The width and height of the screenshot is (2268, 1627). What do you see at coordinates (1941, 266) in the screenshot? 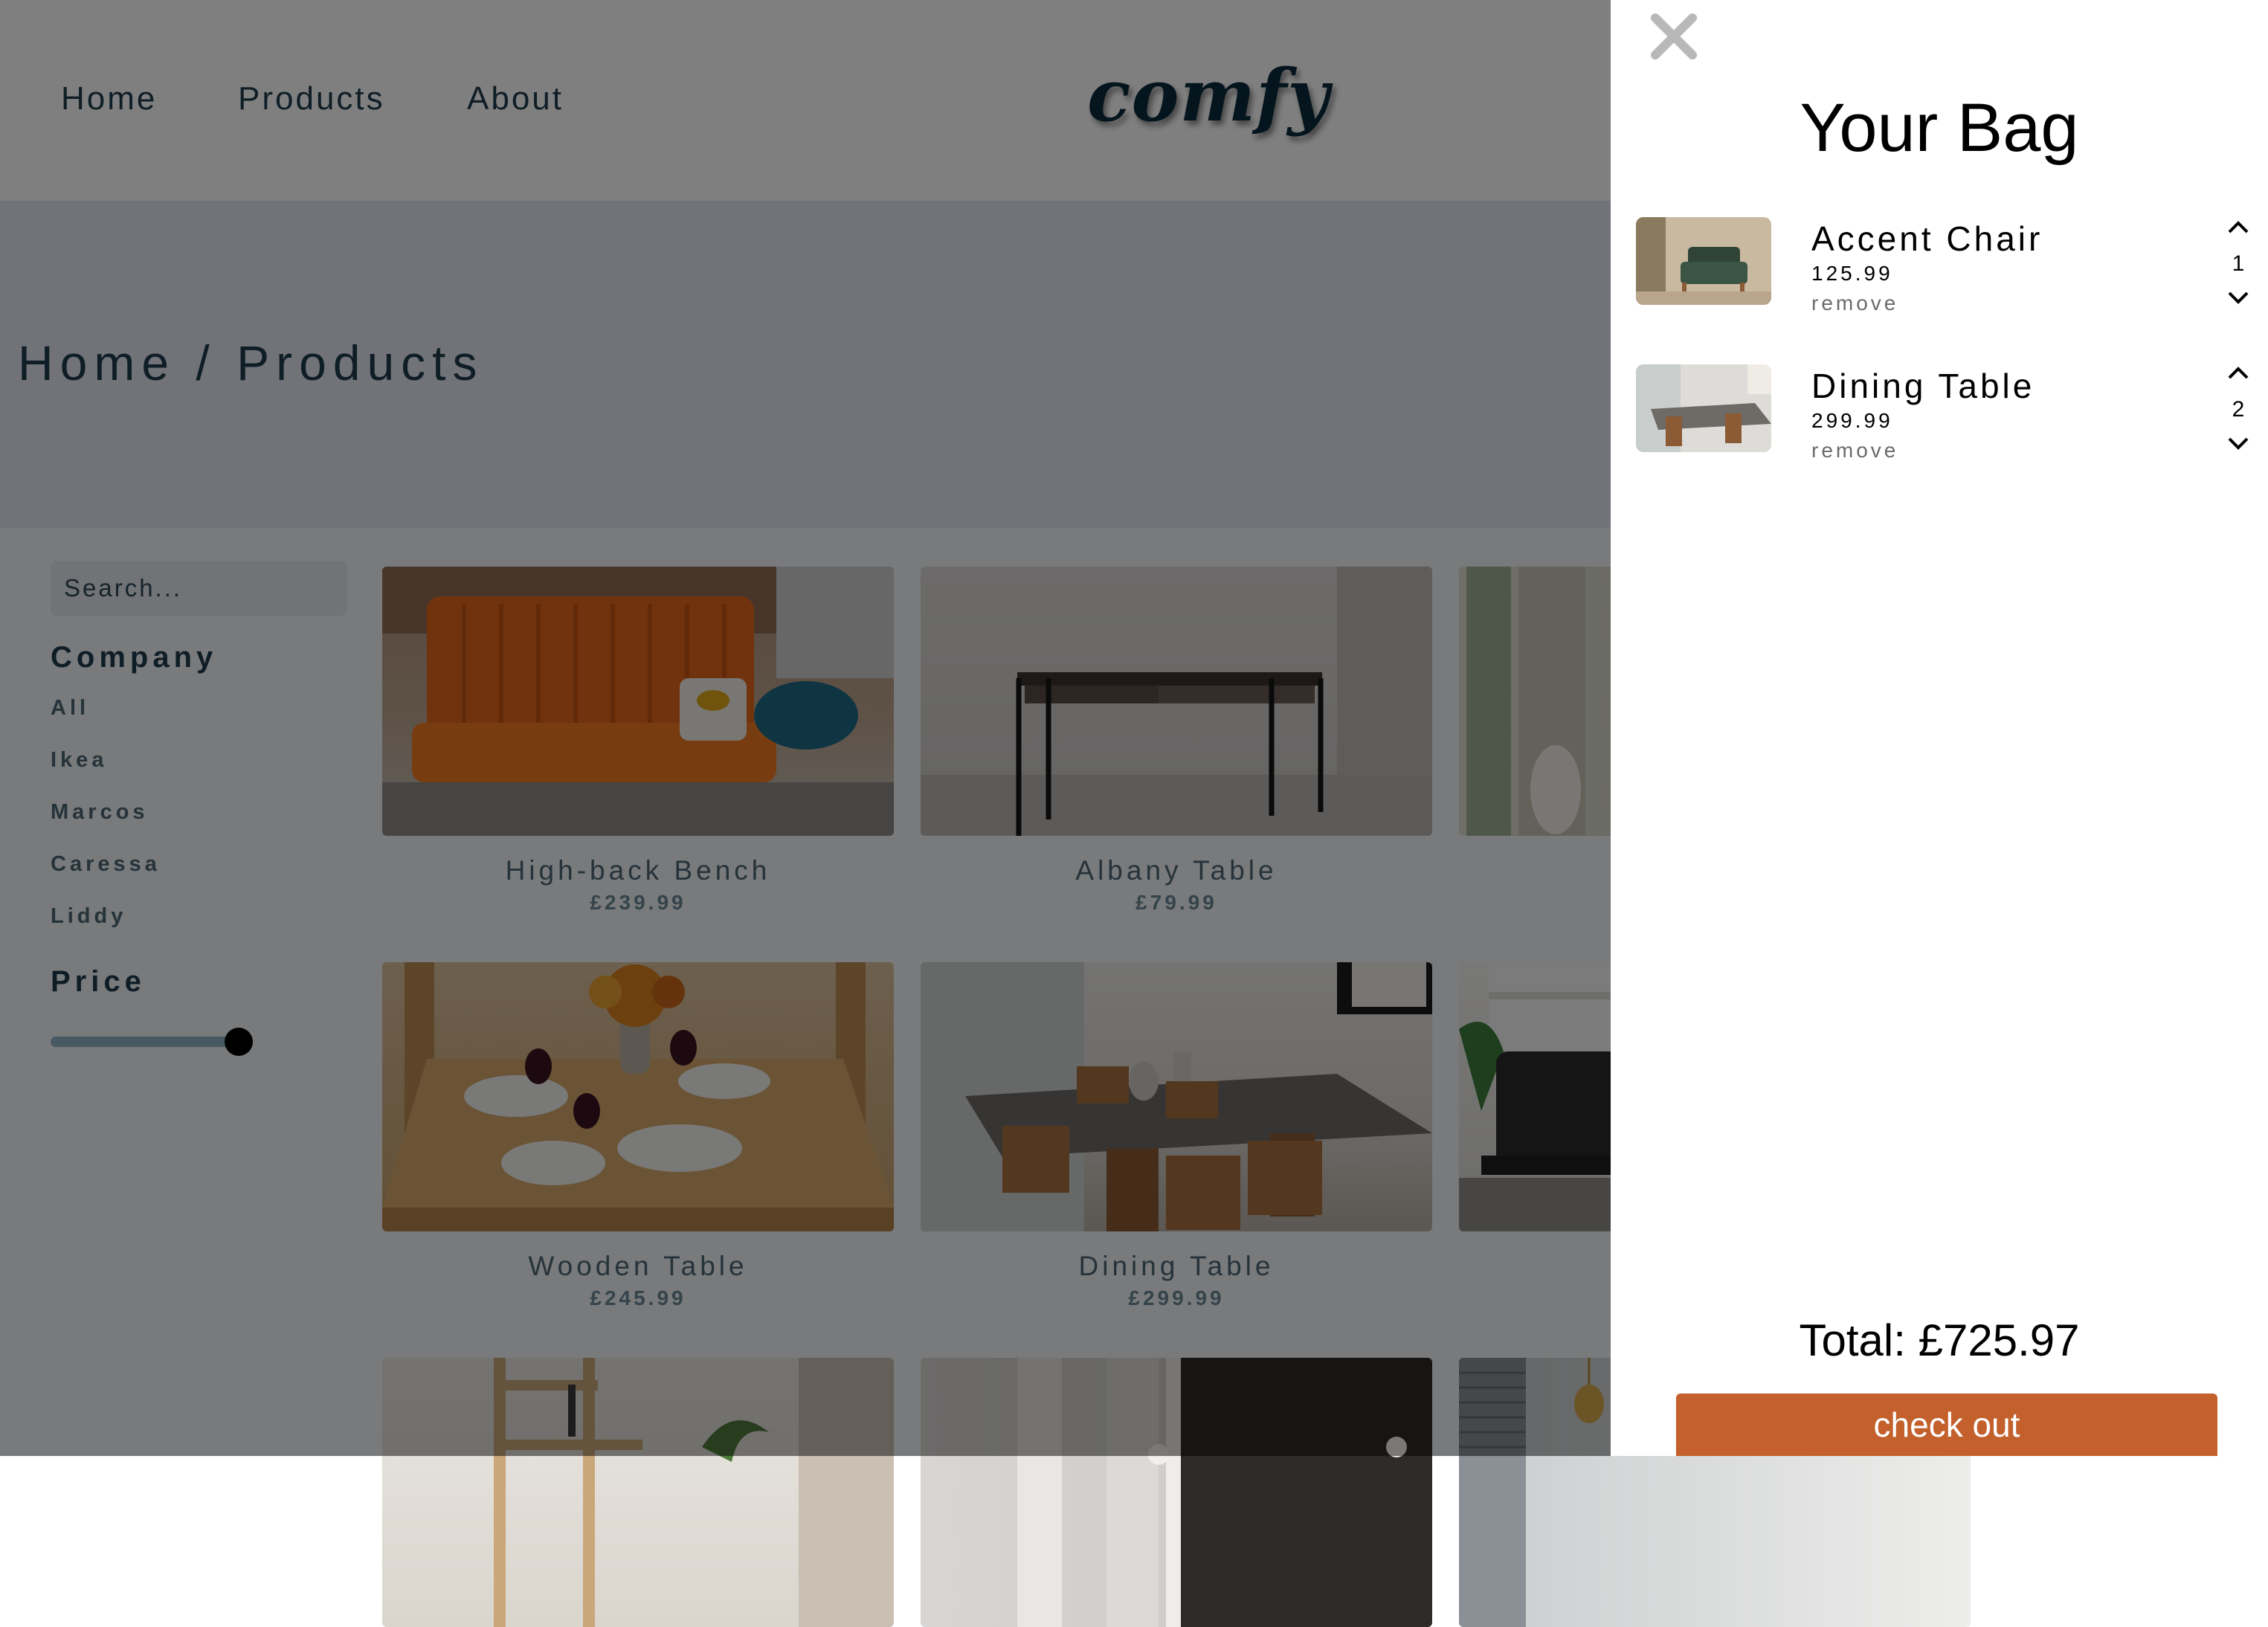
I see `cart-item: Accent Chair 125.99 remove` at bounding box center [1941, 266].